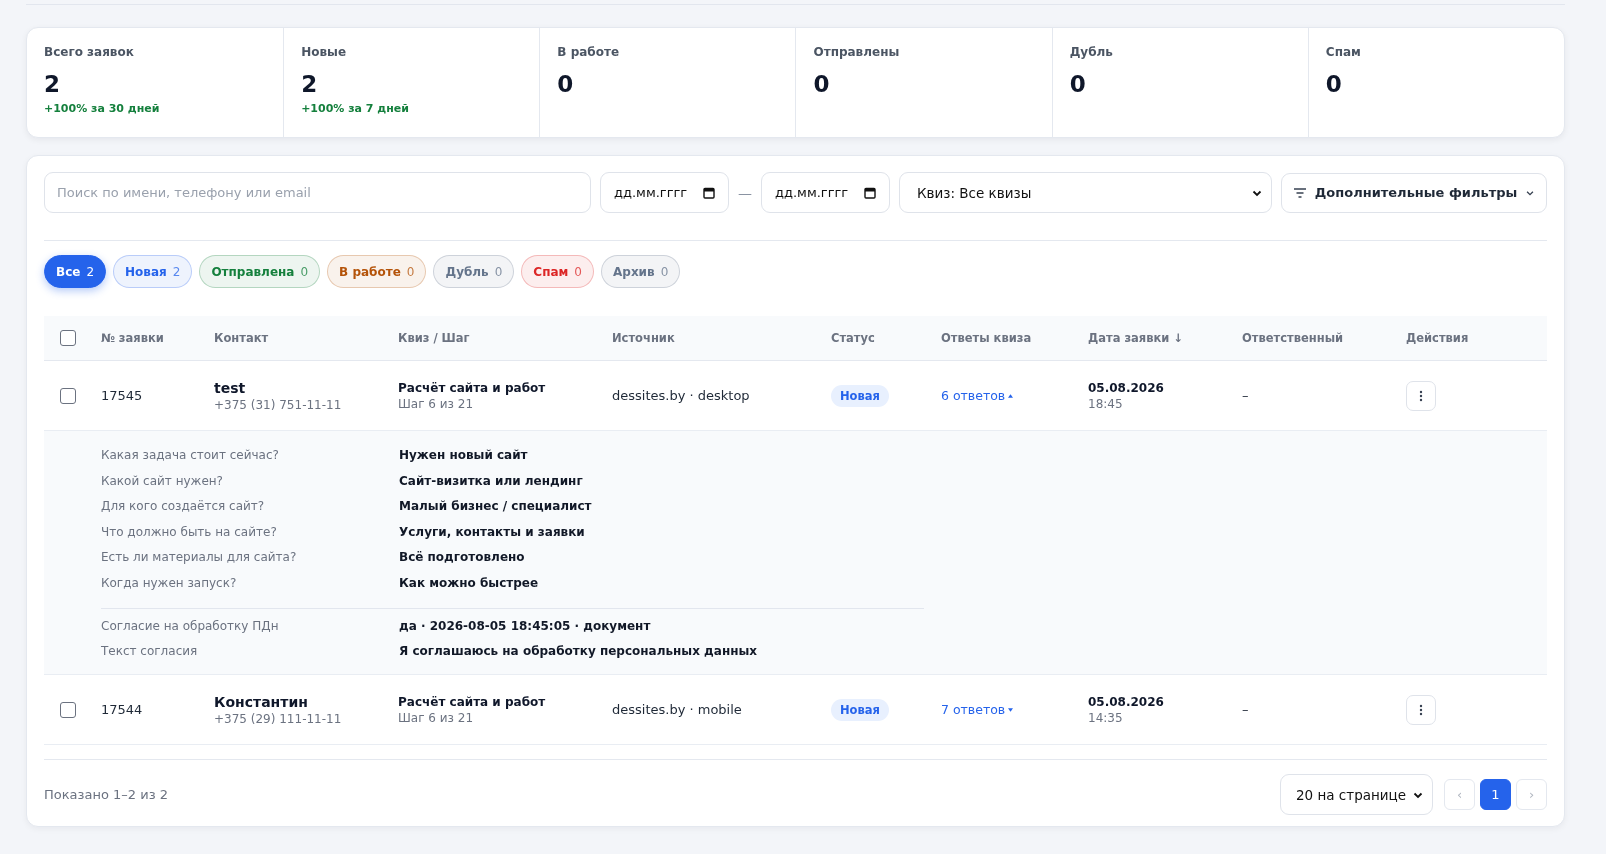 The width and height of the screenshot is (1606, 854). I want to click on status-tab: Отправлена 0, so click(260, 271).